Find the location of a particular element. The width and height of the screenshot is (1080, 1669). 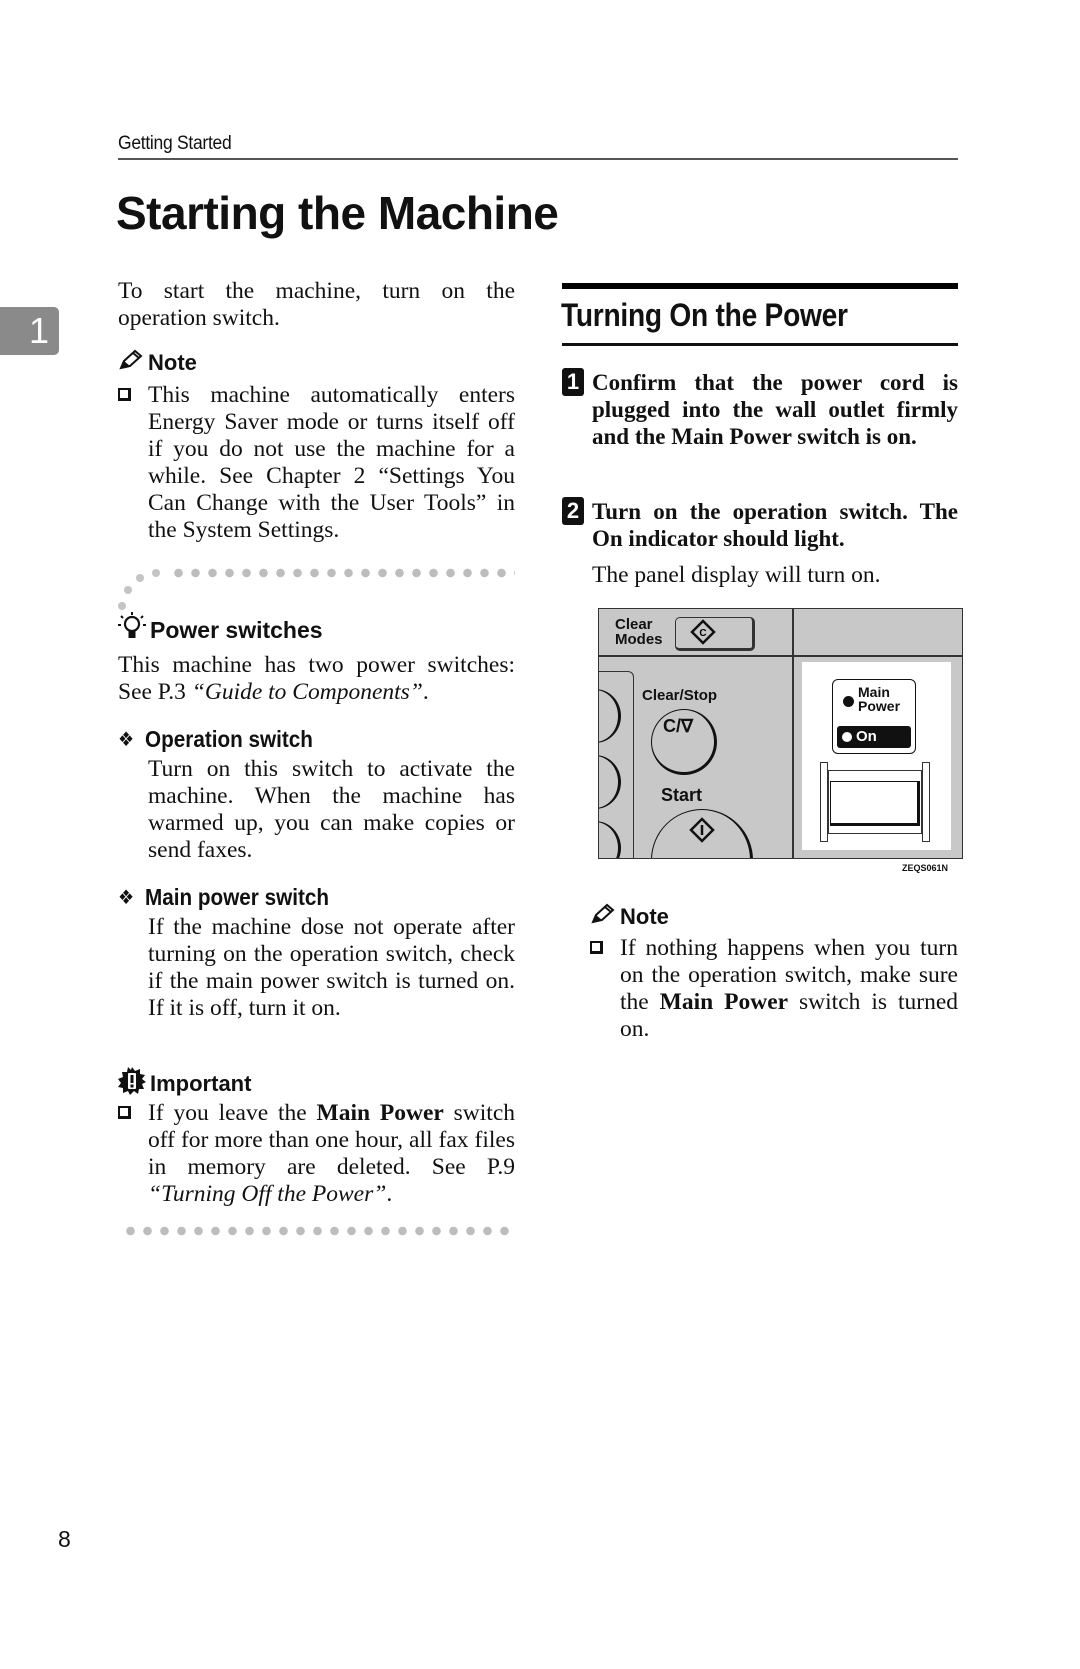

main-power-switch is located at coordinates (875, 803).